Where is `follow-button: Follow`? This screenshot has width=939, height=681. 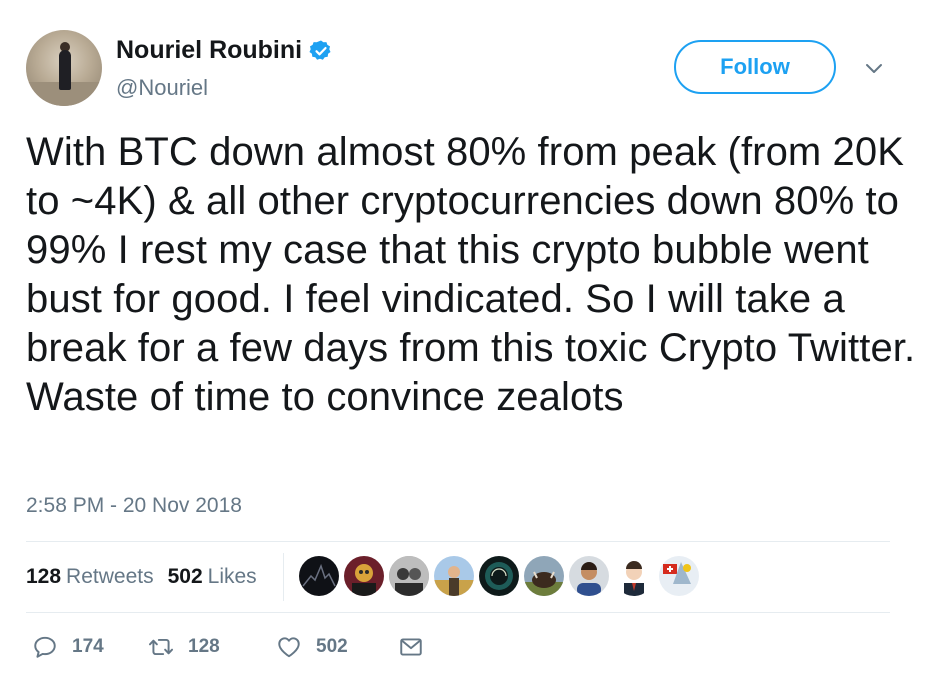
follow-button: Follow is located at coordinates (755, 67).